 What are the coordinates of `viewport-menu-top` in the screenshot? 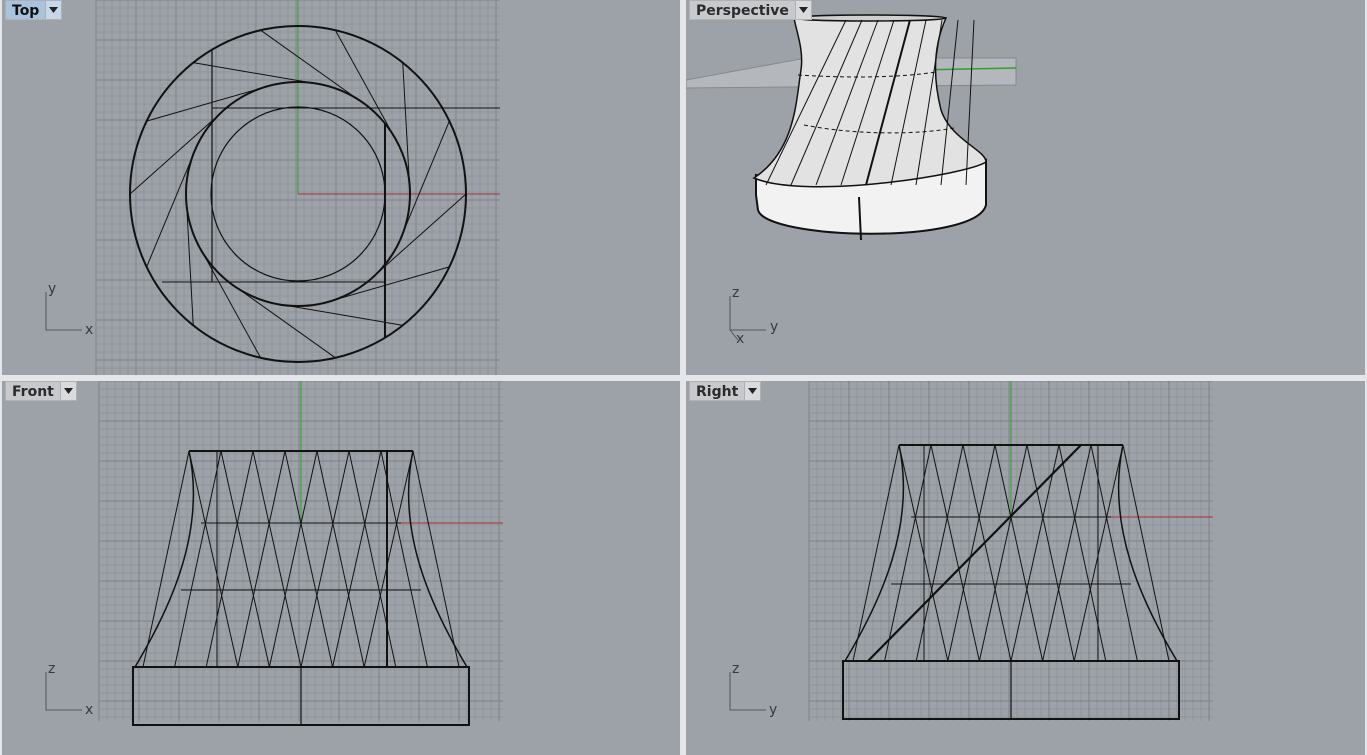 It's located at (54, 10).